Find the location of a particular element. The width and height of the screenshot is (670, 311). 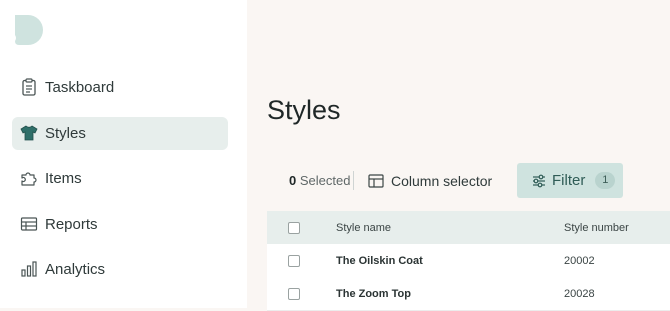

style-number-cell: 20028 is located at coordinates (579, 294).